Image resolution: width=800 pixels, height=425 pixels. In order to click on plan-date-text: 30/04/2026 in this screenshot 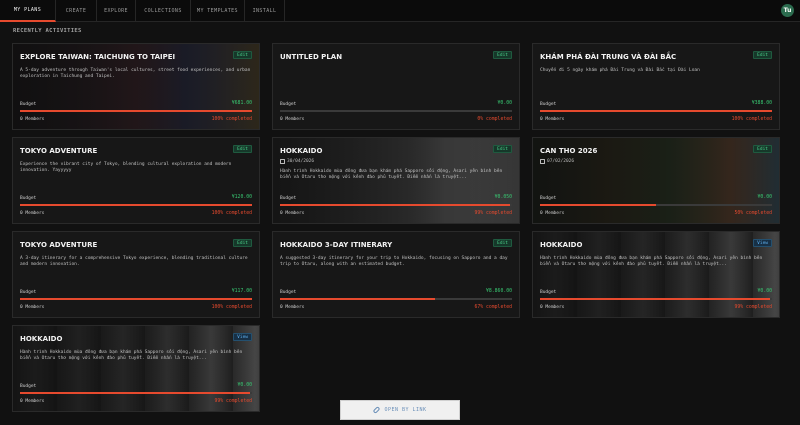, I will do `click(301, 161)`.